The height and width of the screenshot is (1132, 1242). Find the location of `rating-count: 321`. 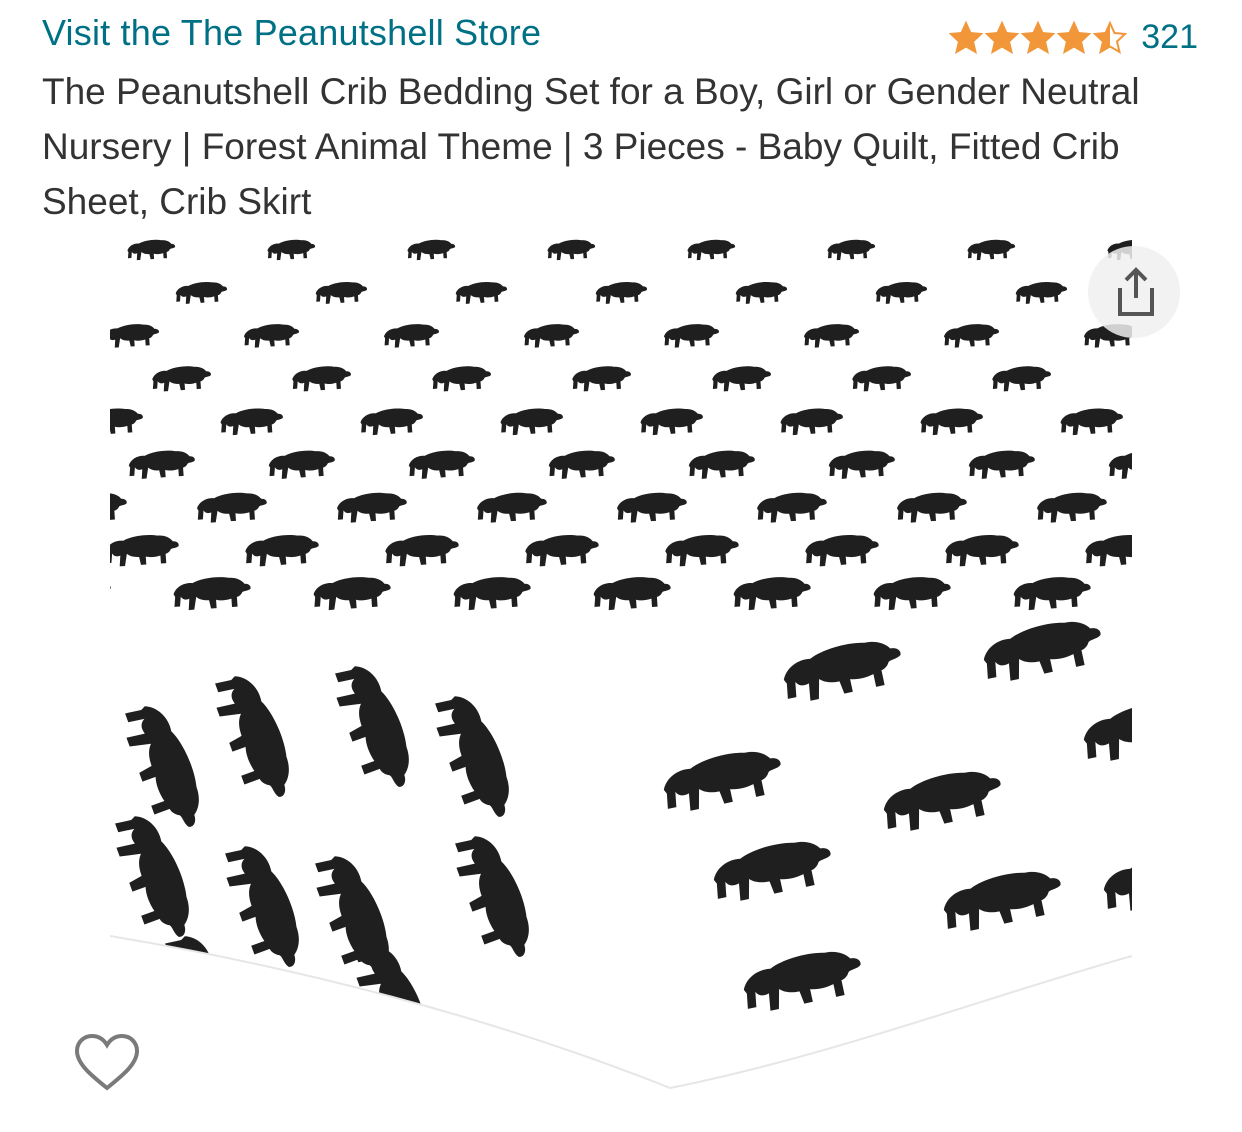

rating-count: 321 is located at coordinates (1169, 37).